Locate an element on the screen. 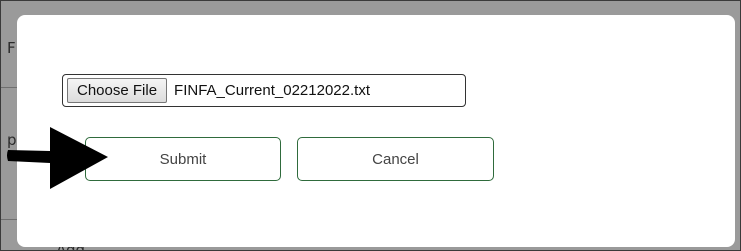 Image resolution: width=741 pixels, height=251 pixels. background-text-fragment: F is located at coordinates (11, 48).